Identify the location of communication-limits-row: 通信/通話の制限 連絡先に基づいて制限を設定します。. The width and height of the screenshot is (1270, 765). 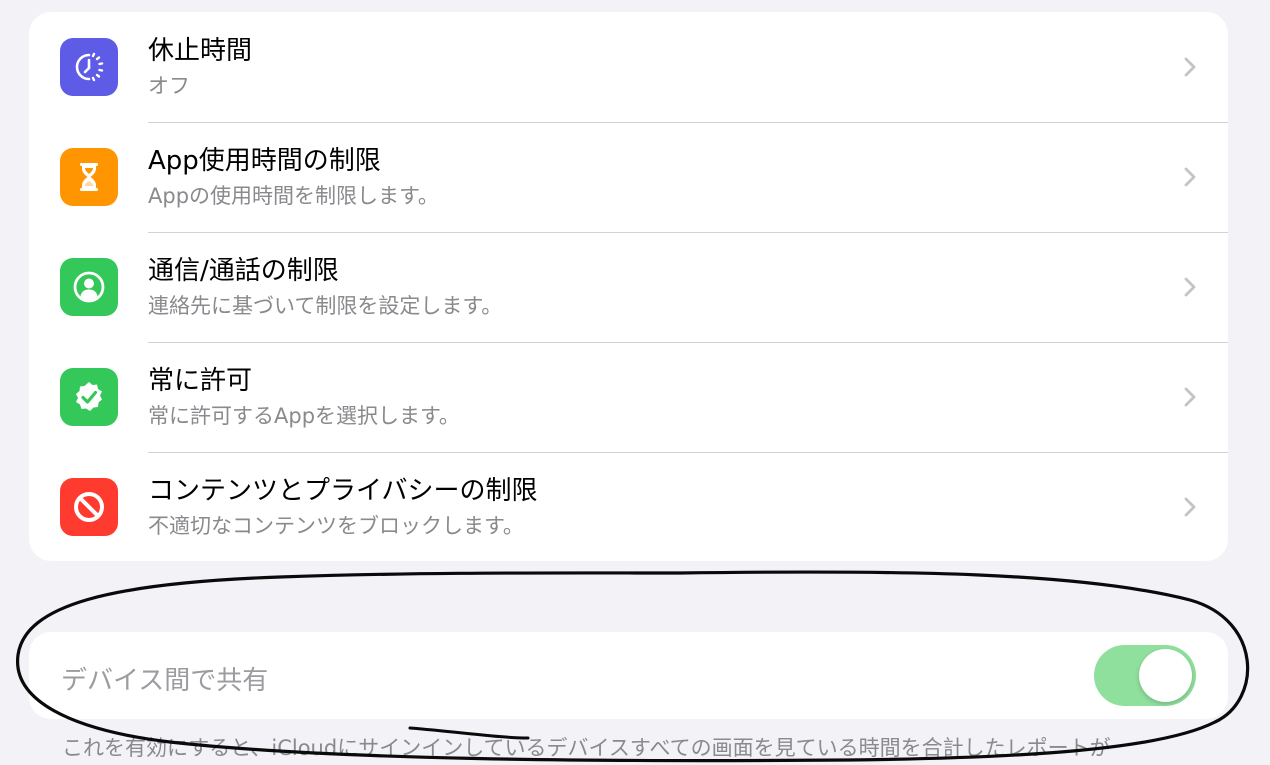
(628, 287).